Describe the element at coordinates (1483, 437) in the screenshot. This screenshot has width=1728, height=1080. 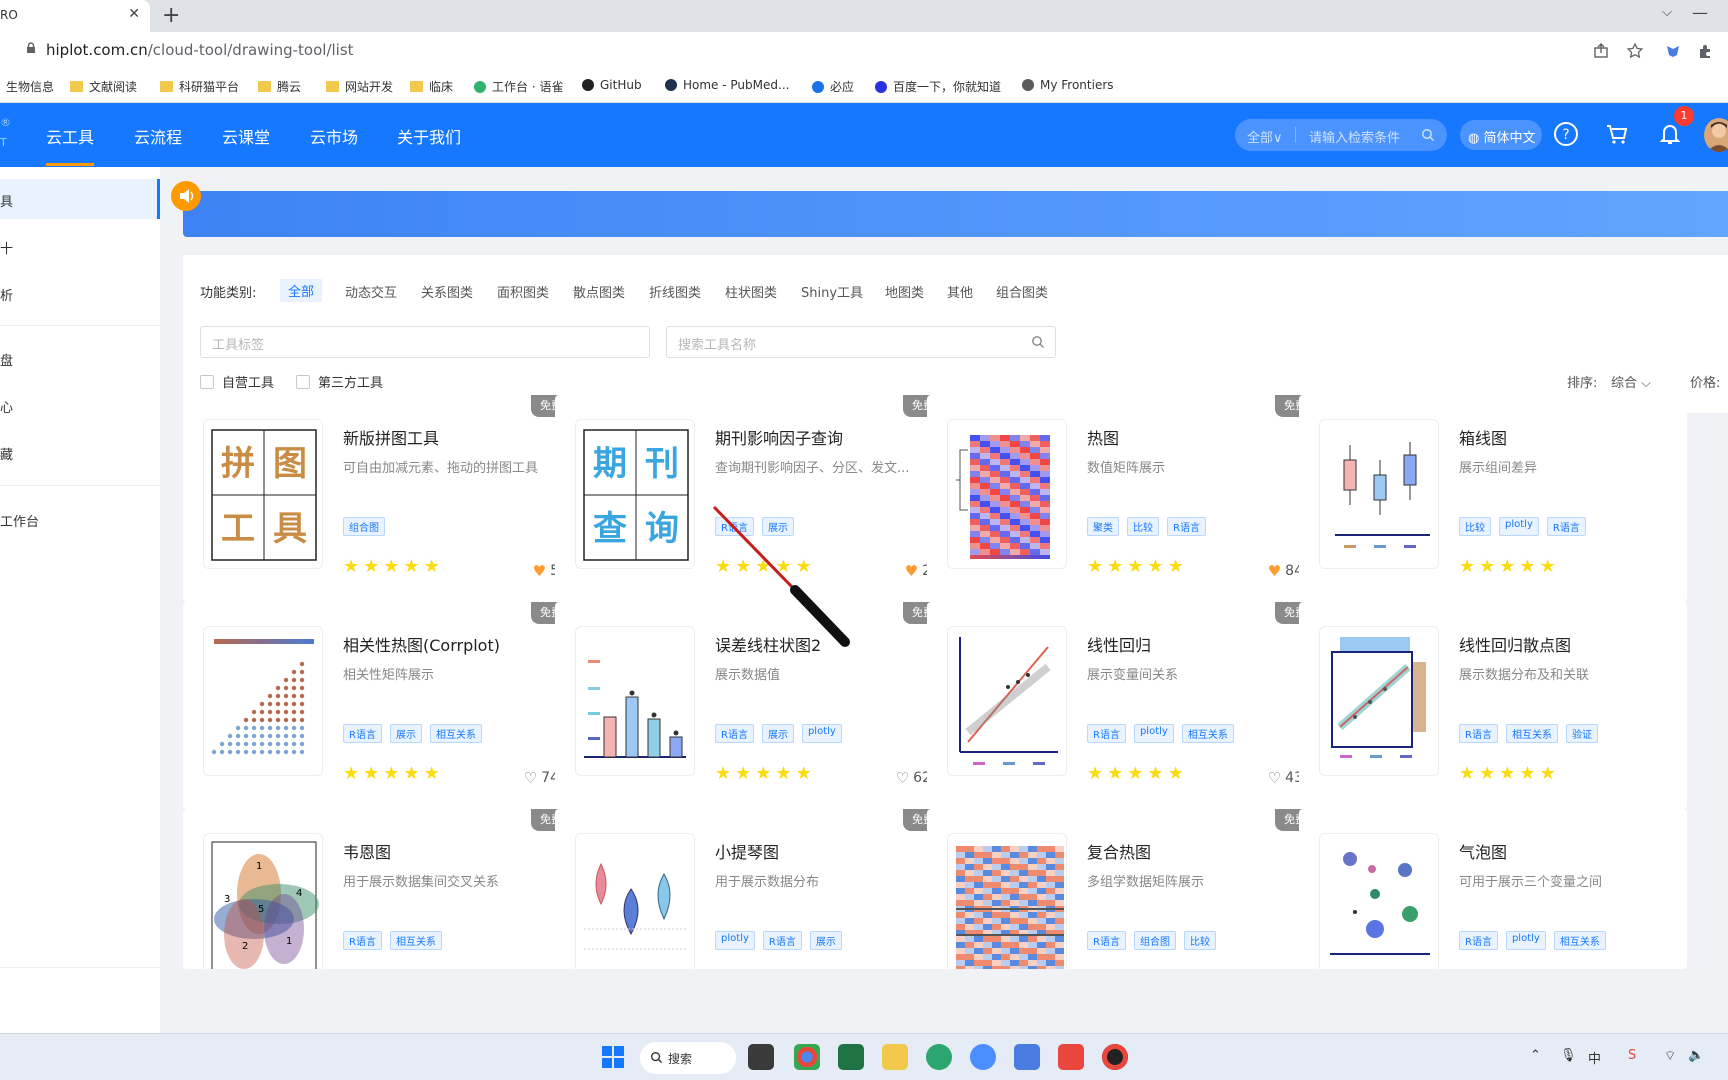
I see `tool-title: 箱线图` at that location.